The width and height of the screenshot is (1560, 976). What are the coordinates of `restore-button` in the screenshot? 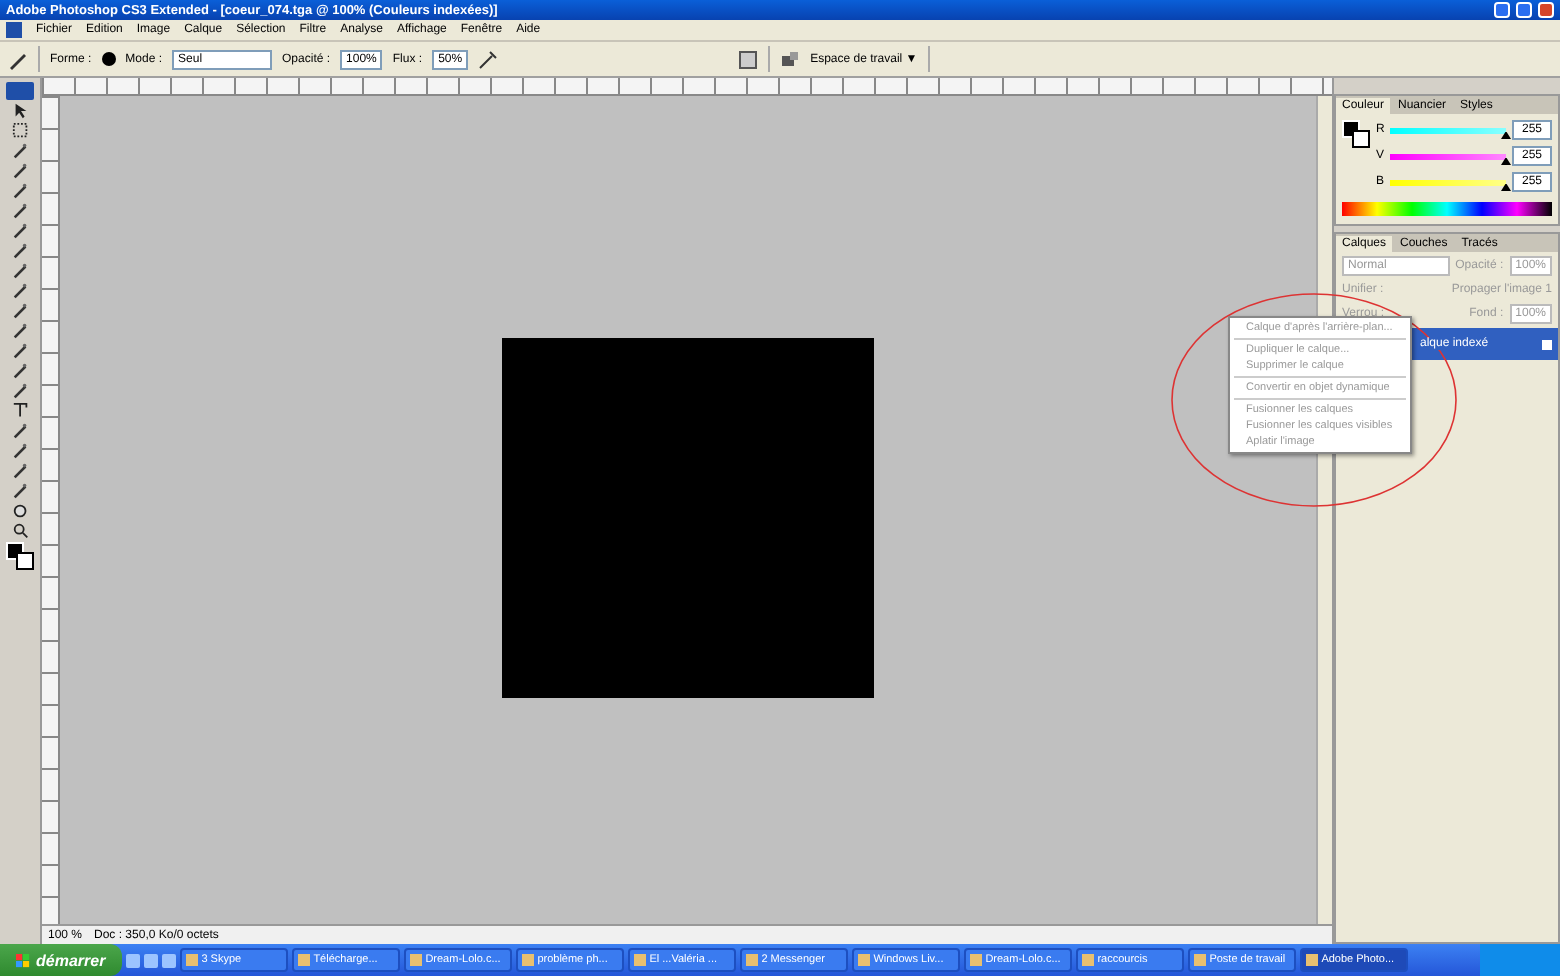 It's located at (1524, 10).